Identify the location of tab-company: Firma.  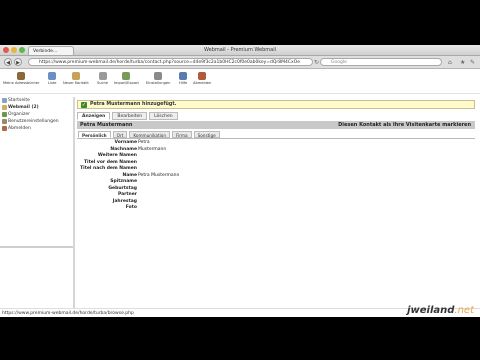
(182, 134).